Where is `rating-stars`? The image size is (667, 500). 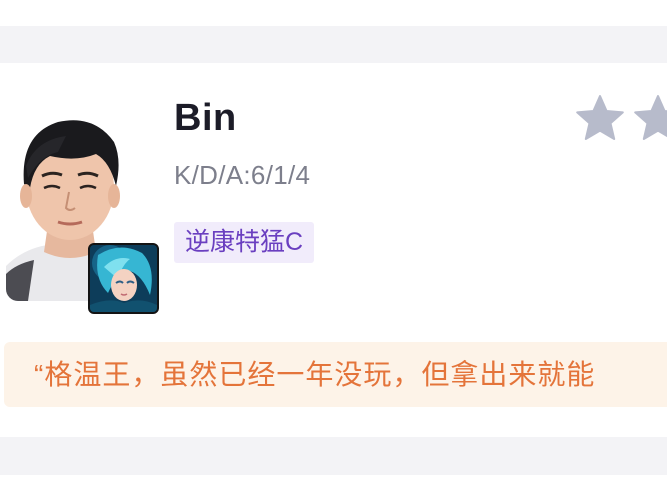 rating-stars is located at coordinates (619, 119).